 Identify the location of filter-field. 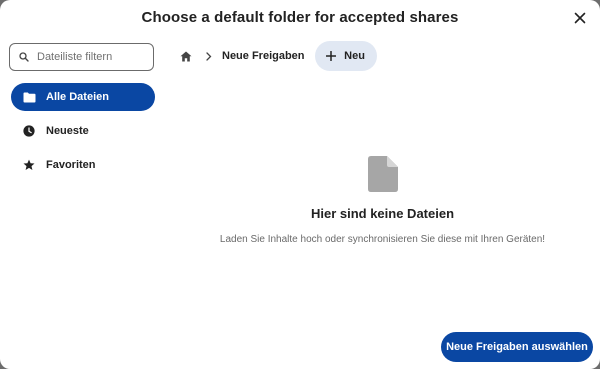
(81, 57).